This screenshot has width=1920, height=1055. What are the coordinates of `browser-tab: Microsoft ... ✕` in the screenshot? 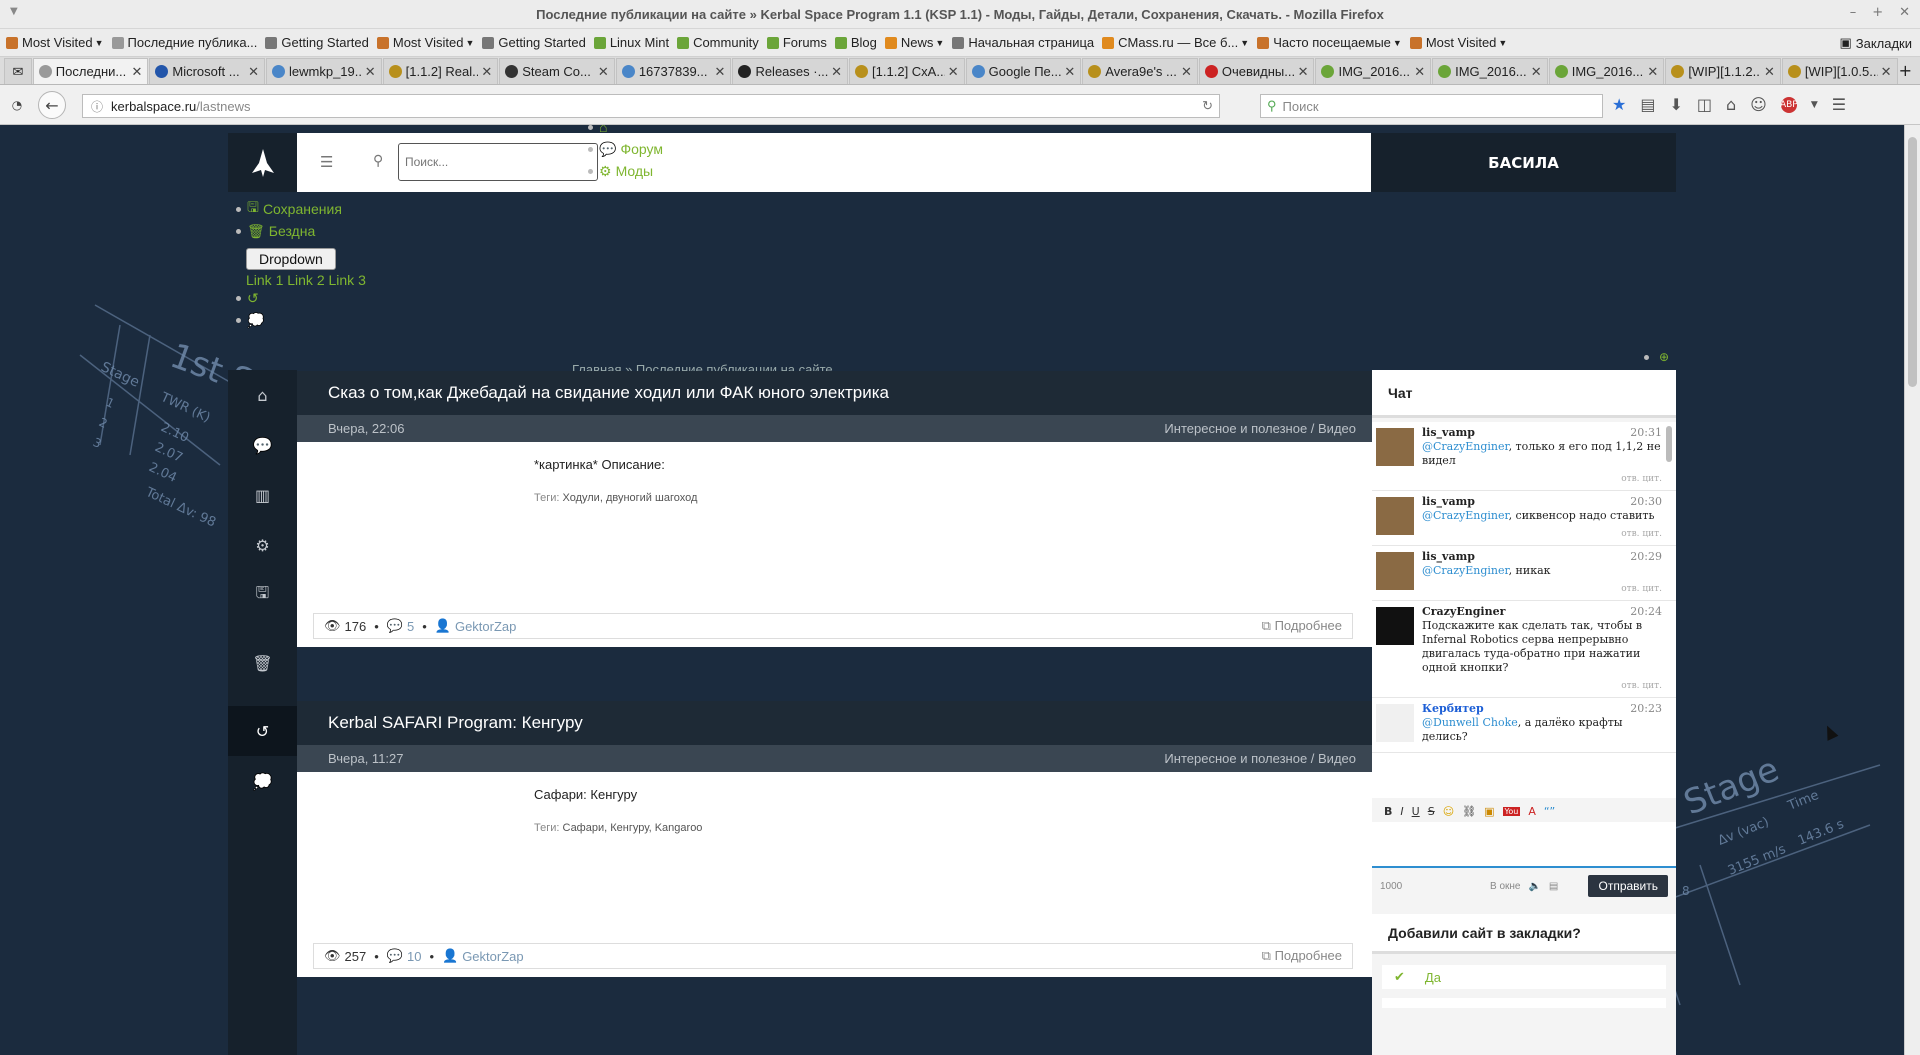 It's located at (207, 71).